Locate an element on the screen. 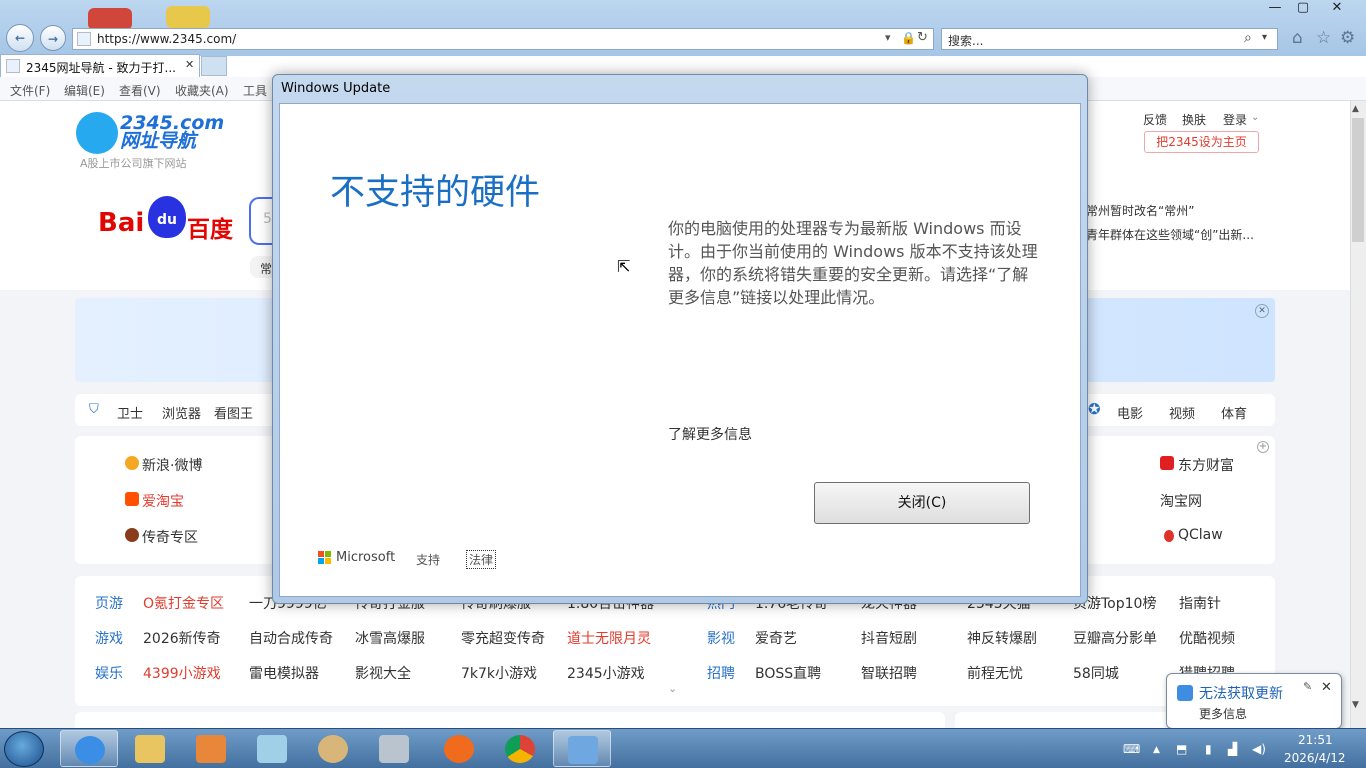  close-window-button: ✕ is located at coordinates (1337, 9).